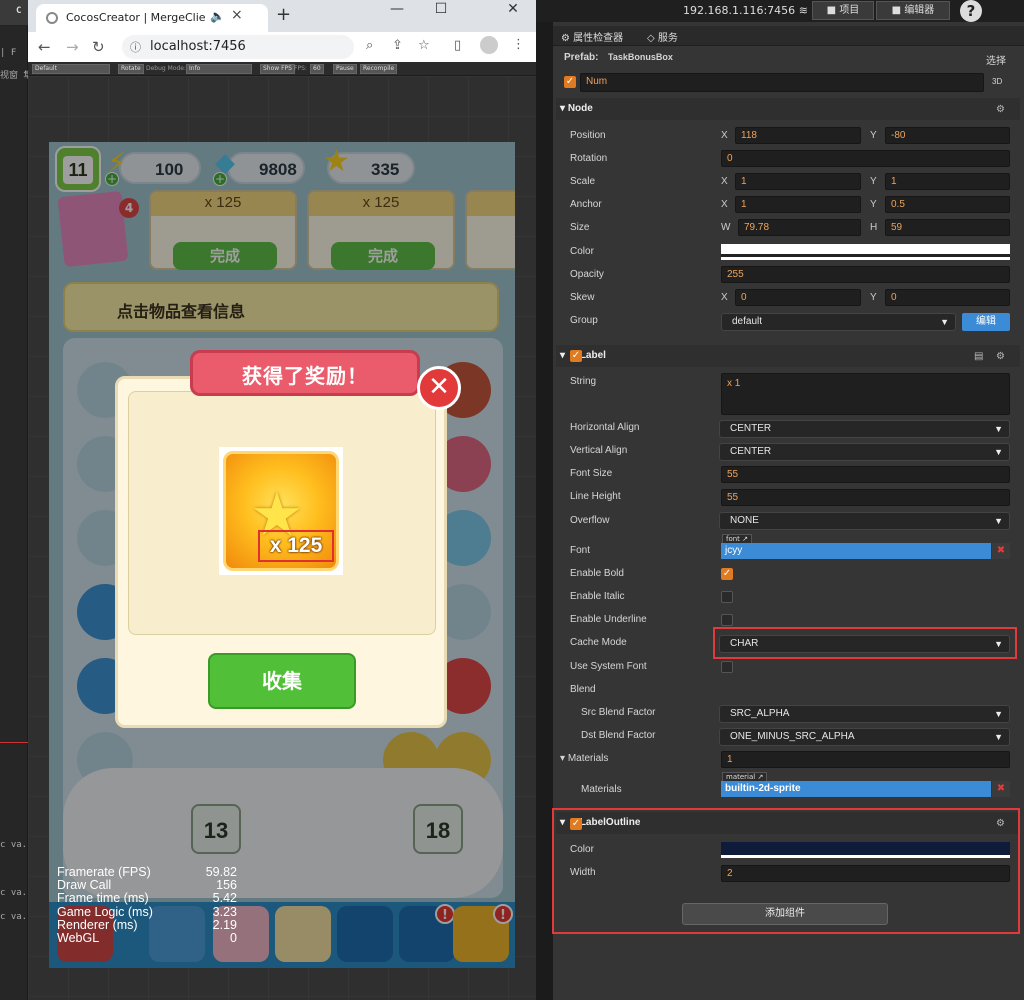 The height and width of the screenshot is (1000, 1024). Describe the element at coordinates (379, 69) in the screenshot. I see `recompile-button: Recompile` at that location.